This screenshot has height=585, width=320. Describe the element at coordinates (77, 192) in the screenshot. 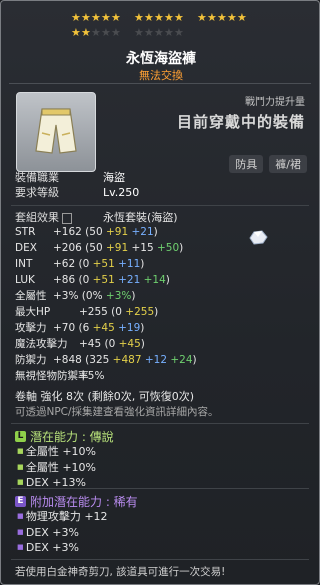

I see `level-row: 要求等級 Lv.250` at that location.